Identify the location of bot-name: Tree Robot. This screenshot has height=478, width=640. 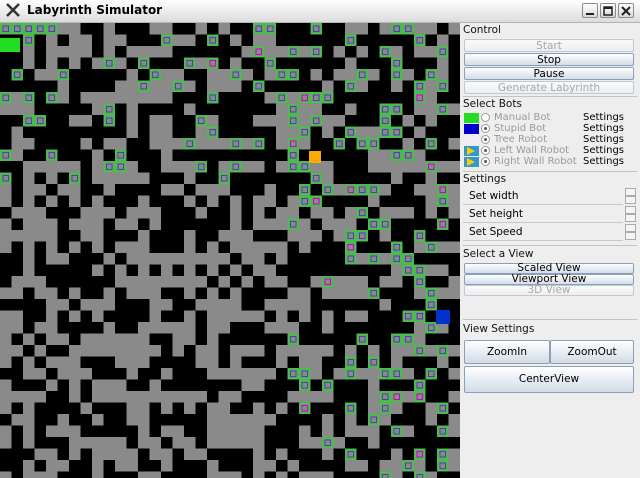
(521, 139).